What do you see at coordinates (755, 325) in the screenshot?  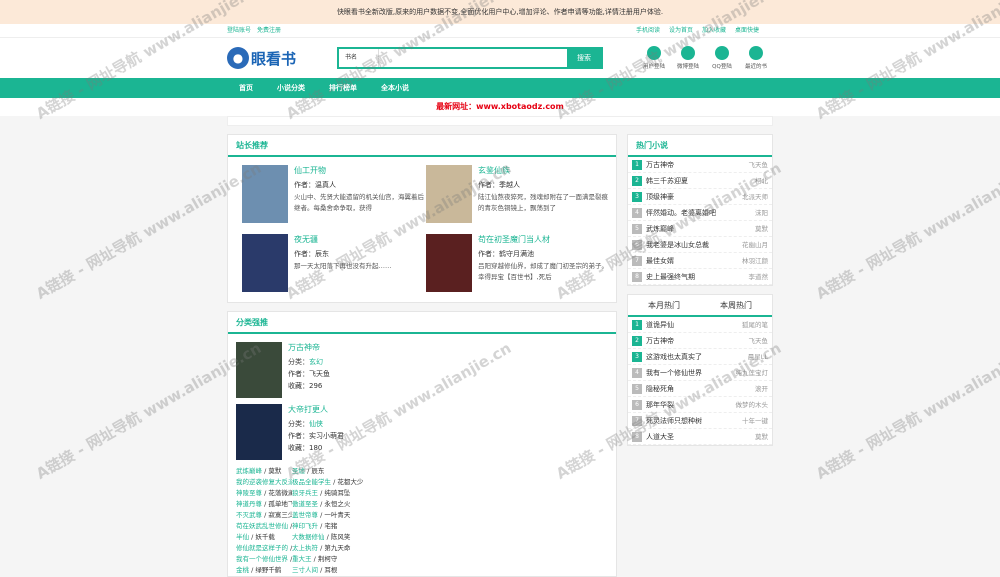 I see `rank-author: 狐尾的笔` at bounding box center [755, 325].